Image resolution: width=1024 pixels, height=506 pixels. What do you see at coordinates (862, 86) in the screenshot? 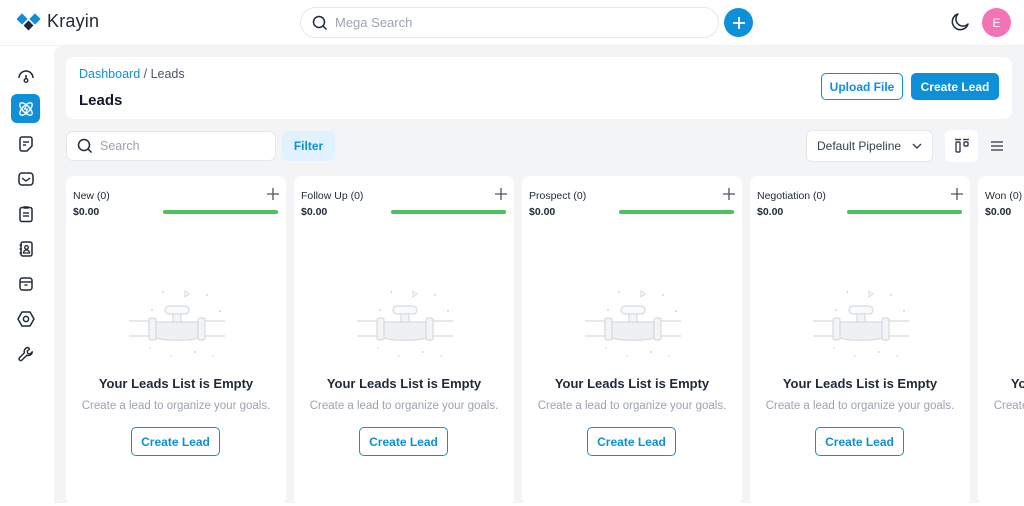
I see `upload-file-button: Upload File` at bounding box center [862, 86].